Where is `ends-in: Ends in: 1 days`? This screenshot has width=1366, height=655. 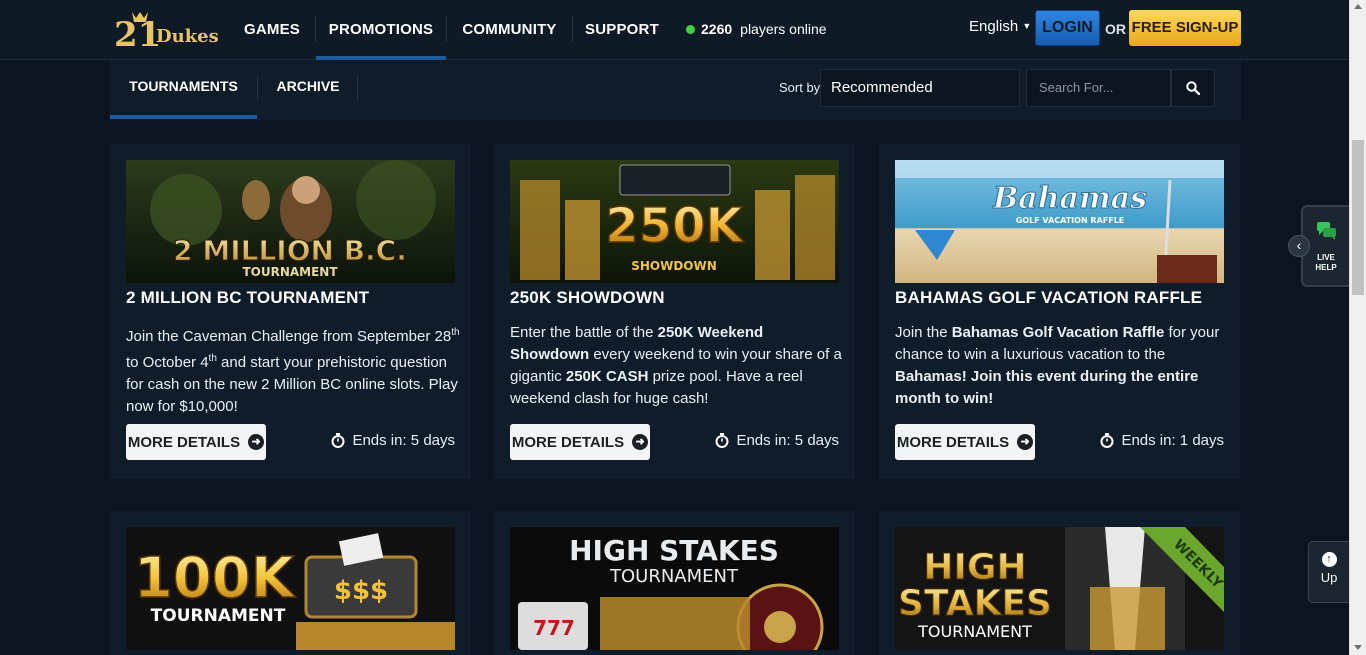
ends-in: Ends in: 1 days is located at coordinates (1162, 440).